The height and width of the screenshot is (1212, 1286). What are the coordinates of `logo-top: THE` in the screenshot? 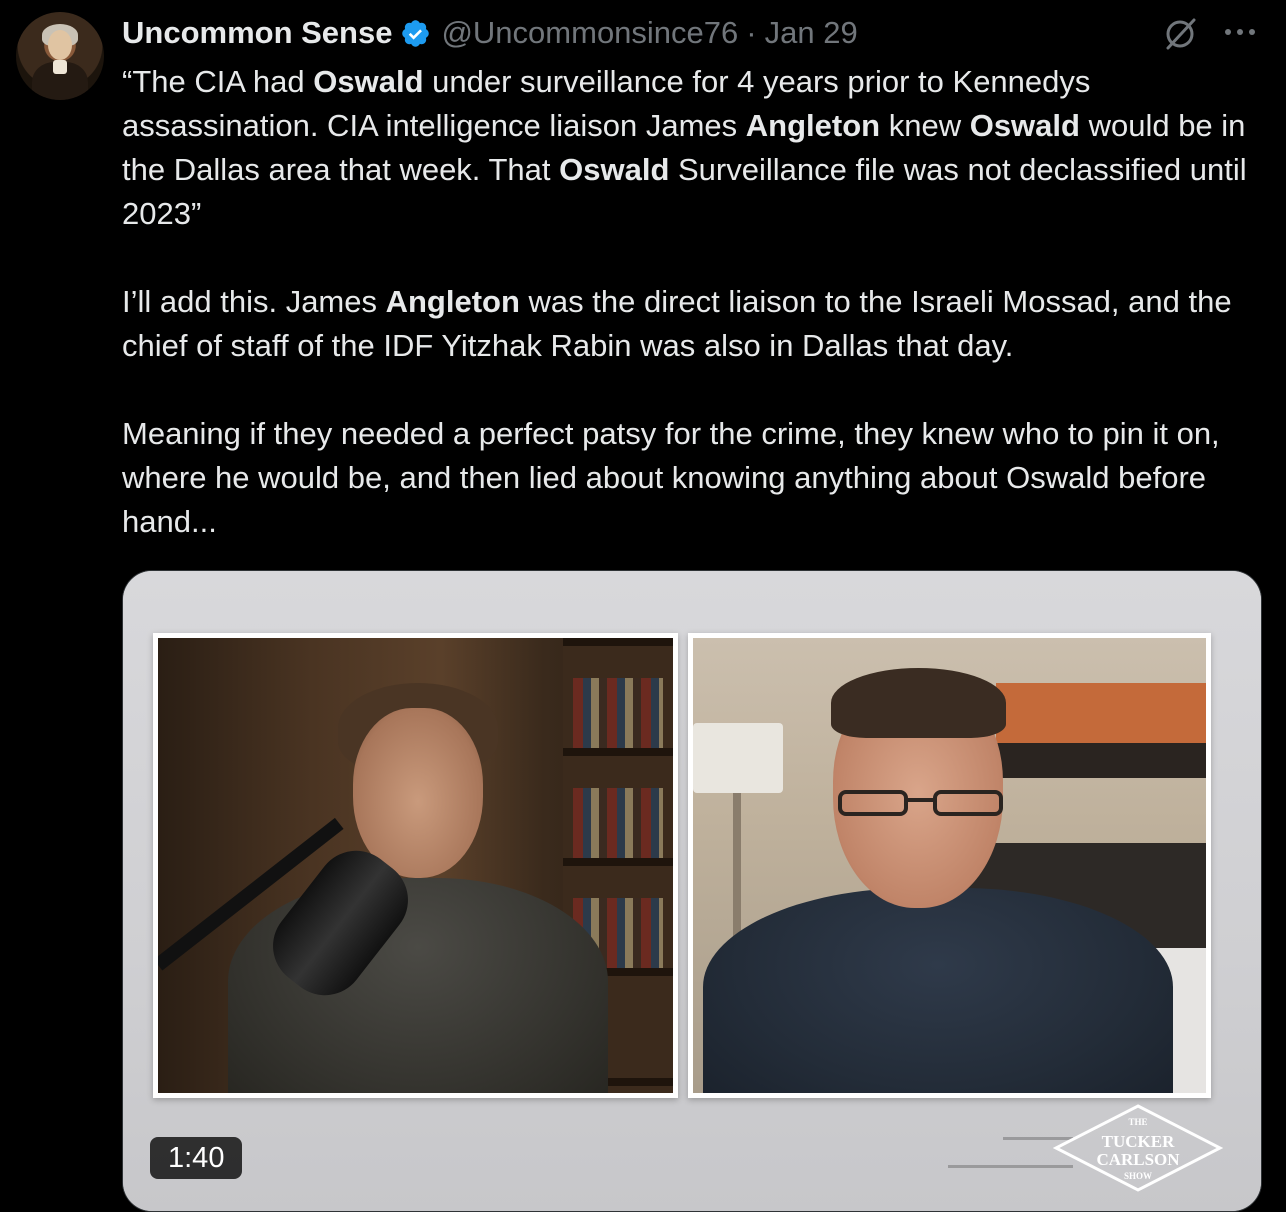 It's located at (1137, 1122).